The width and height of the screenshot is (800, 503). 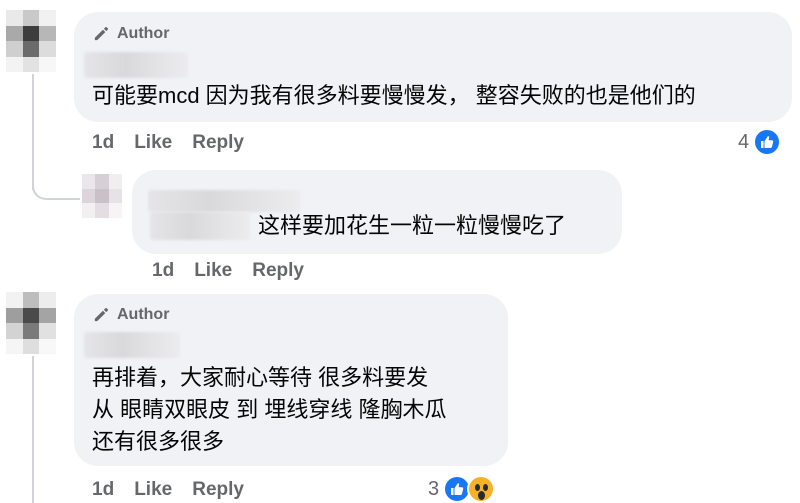 I want to click on like-reaction-icon, so click(x=767, y=142).